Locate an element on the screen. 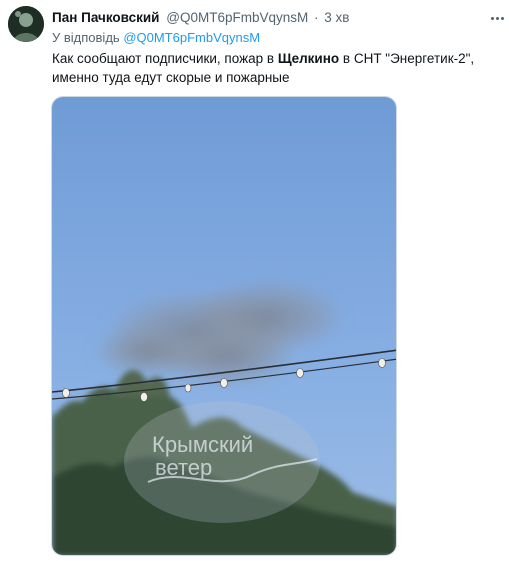  tweet-time: 3 хв is located at coordinates (336, 17).